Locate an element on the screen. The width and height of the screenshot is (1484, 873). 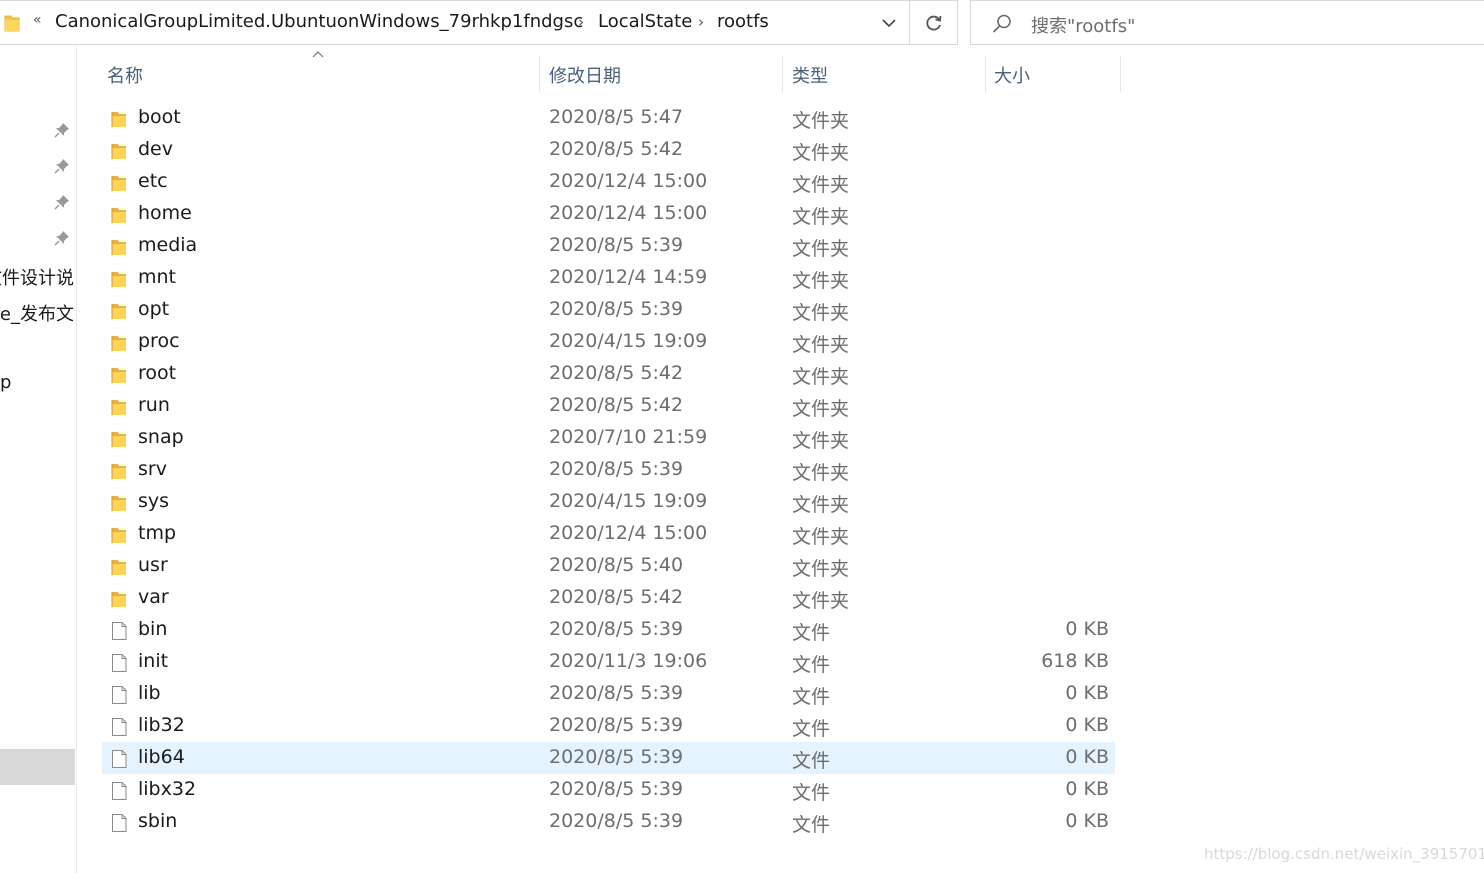
file-row: sbin 2020/8/5 5:39 文件 0 KB is located at coordinates (608, 822).